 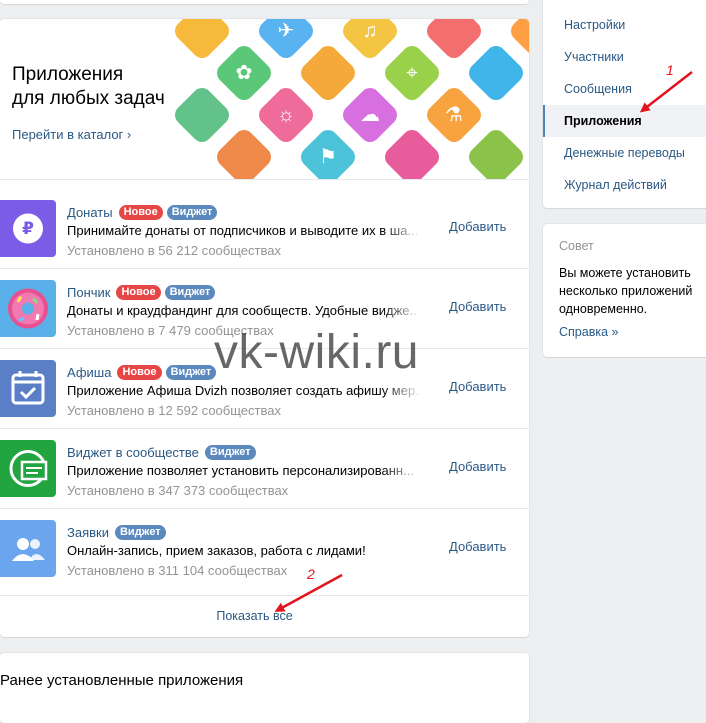 I want to click on menu-item-action-log: Журнал действий, so click(x=624, y=185).